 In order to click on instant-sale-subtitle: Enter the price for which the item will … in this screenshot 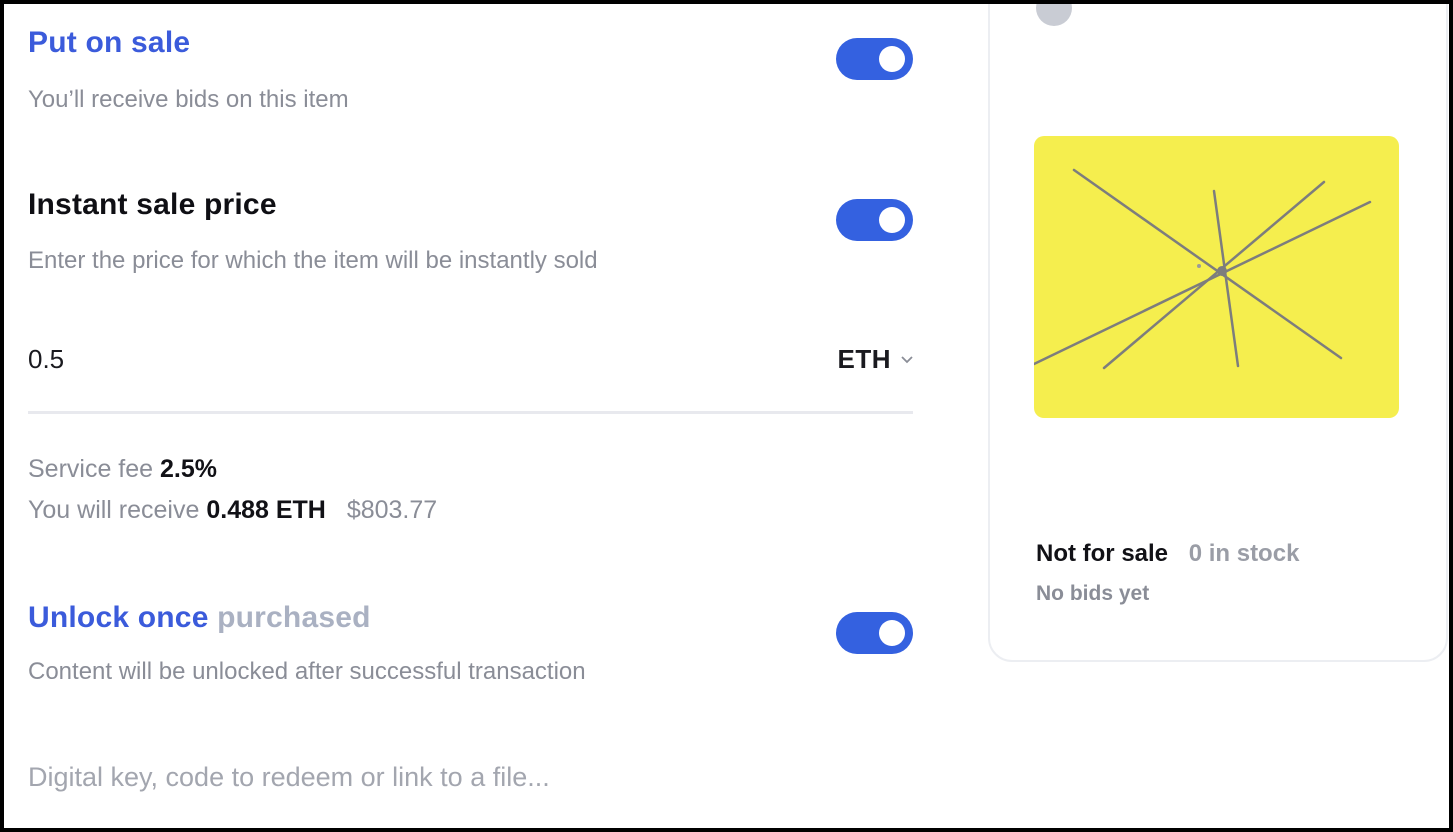, I will do `click(313, 260)`.